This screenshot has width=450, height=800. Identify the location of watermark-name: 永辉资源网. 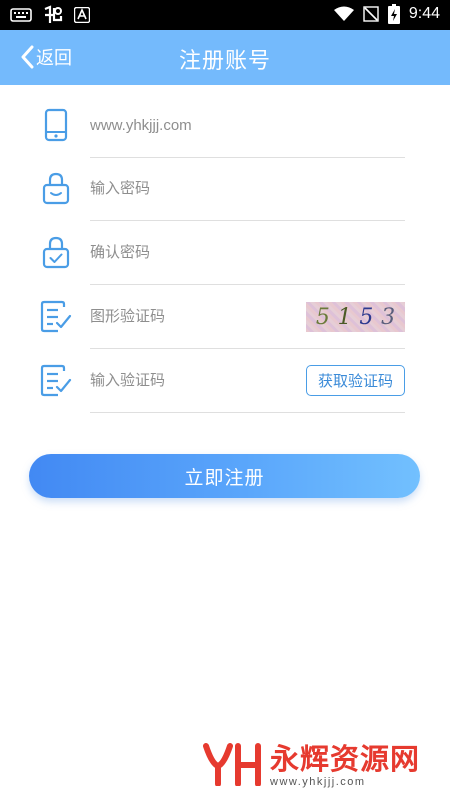
(345, 759).